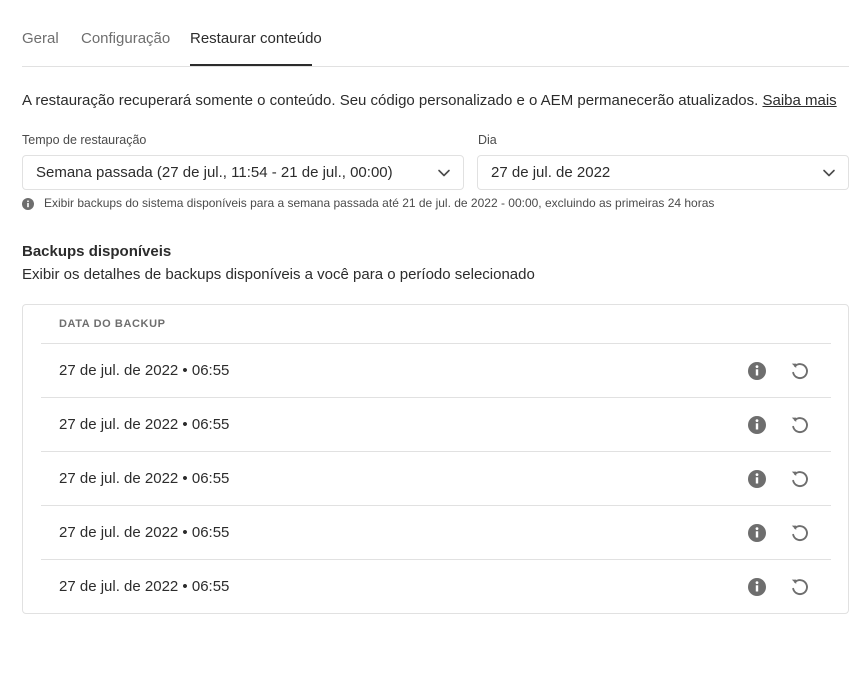 The image size is (855, 685). Describe the element at coordinates (251, 65) in the screenshot. I see `active-tab-indicator` at that location.